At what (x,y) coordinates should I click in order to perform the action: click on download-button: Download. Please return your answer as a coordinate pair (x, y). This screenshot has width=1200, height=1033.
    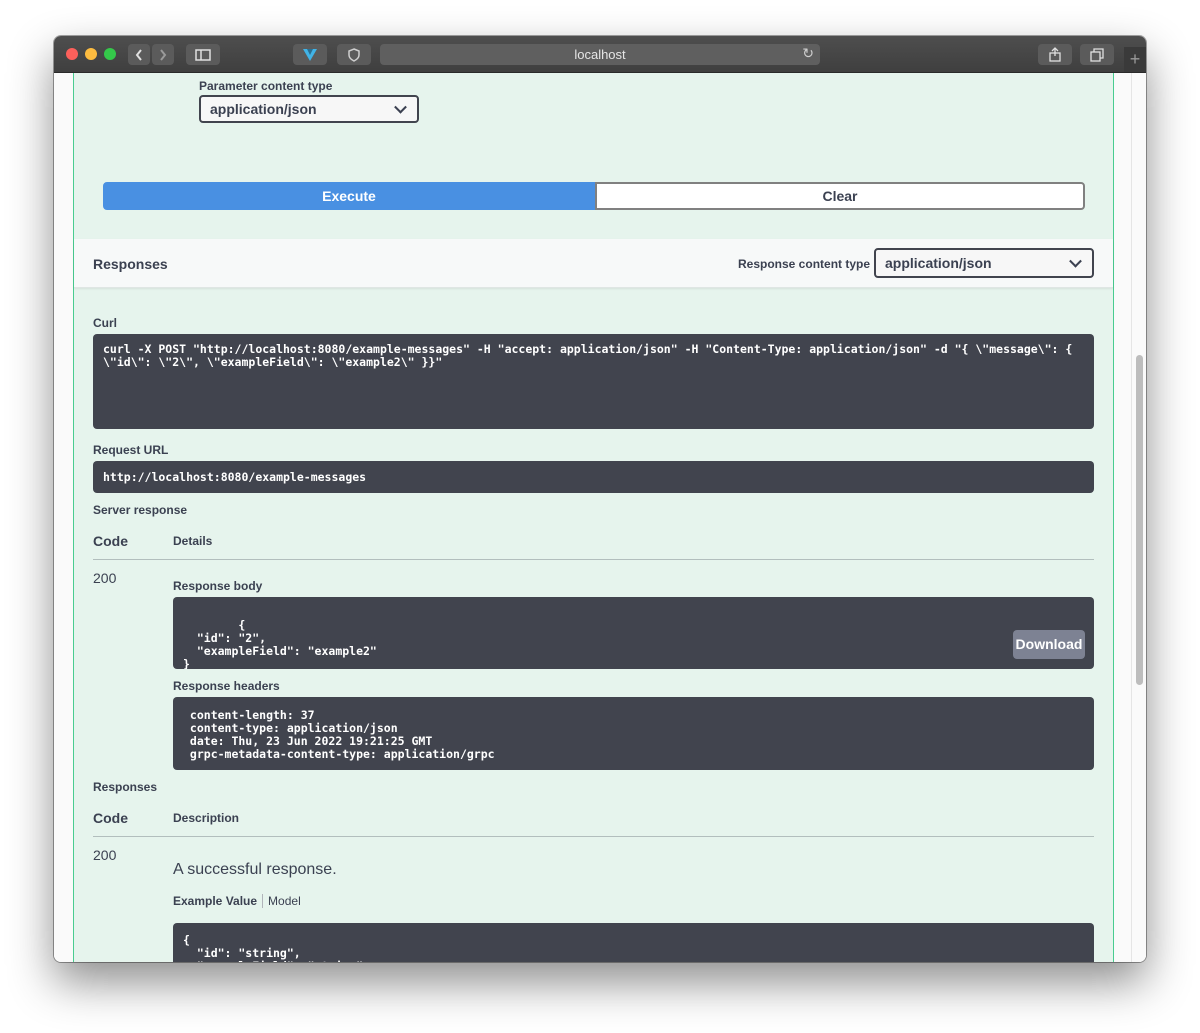
    Looking at the image, I should click on (1049, 644).